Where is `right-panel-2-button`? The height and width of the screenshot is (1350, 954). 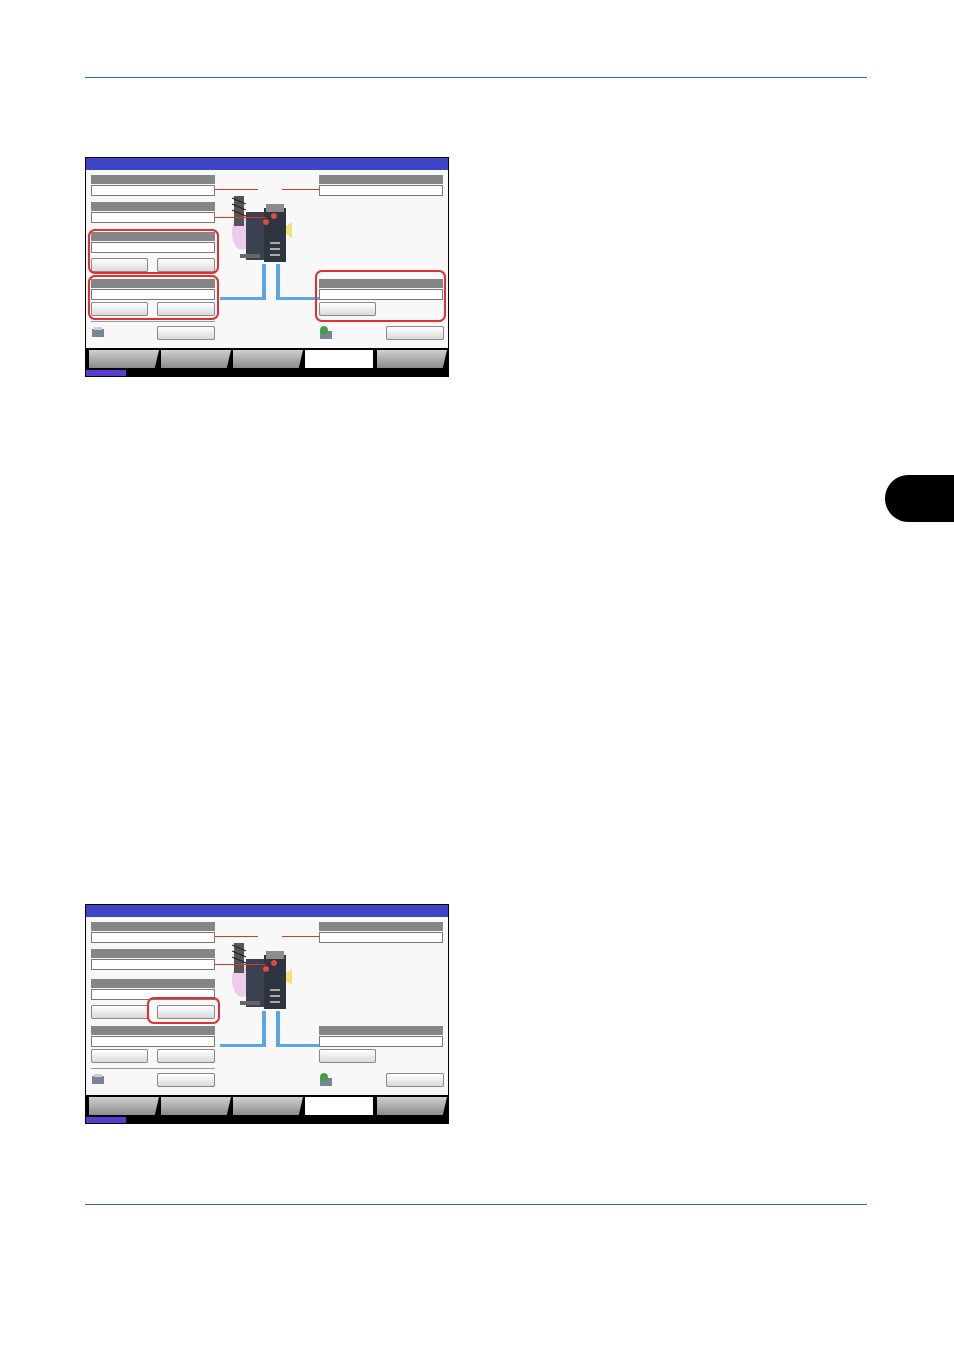 right-panel-2-button is located at coordinates (347, 1056).